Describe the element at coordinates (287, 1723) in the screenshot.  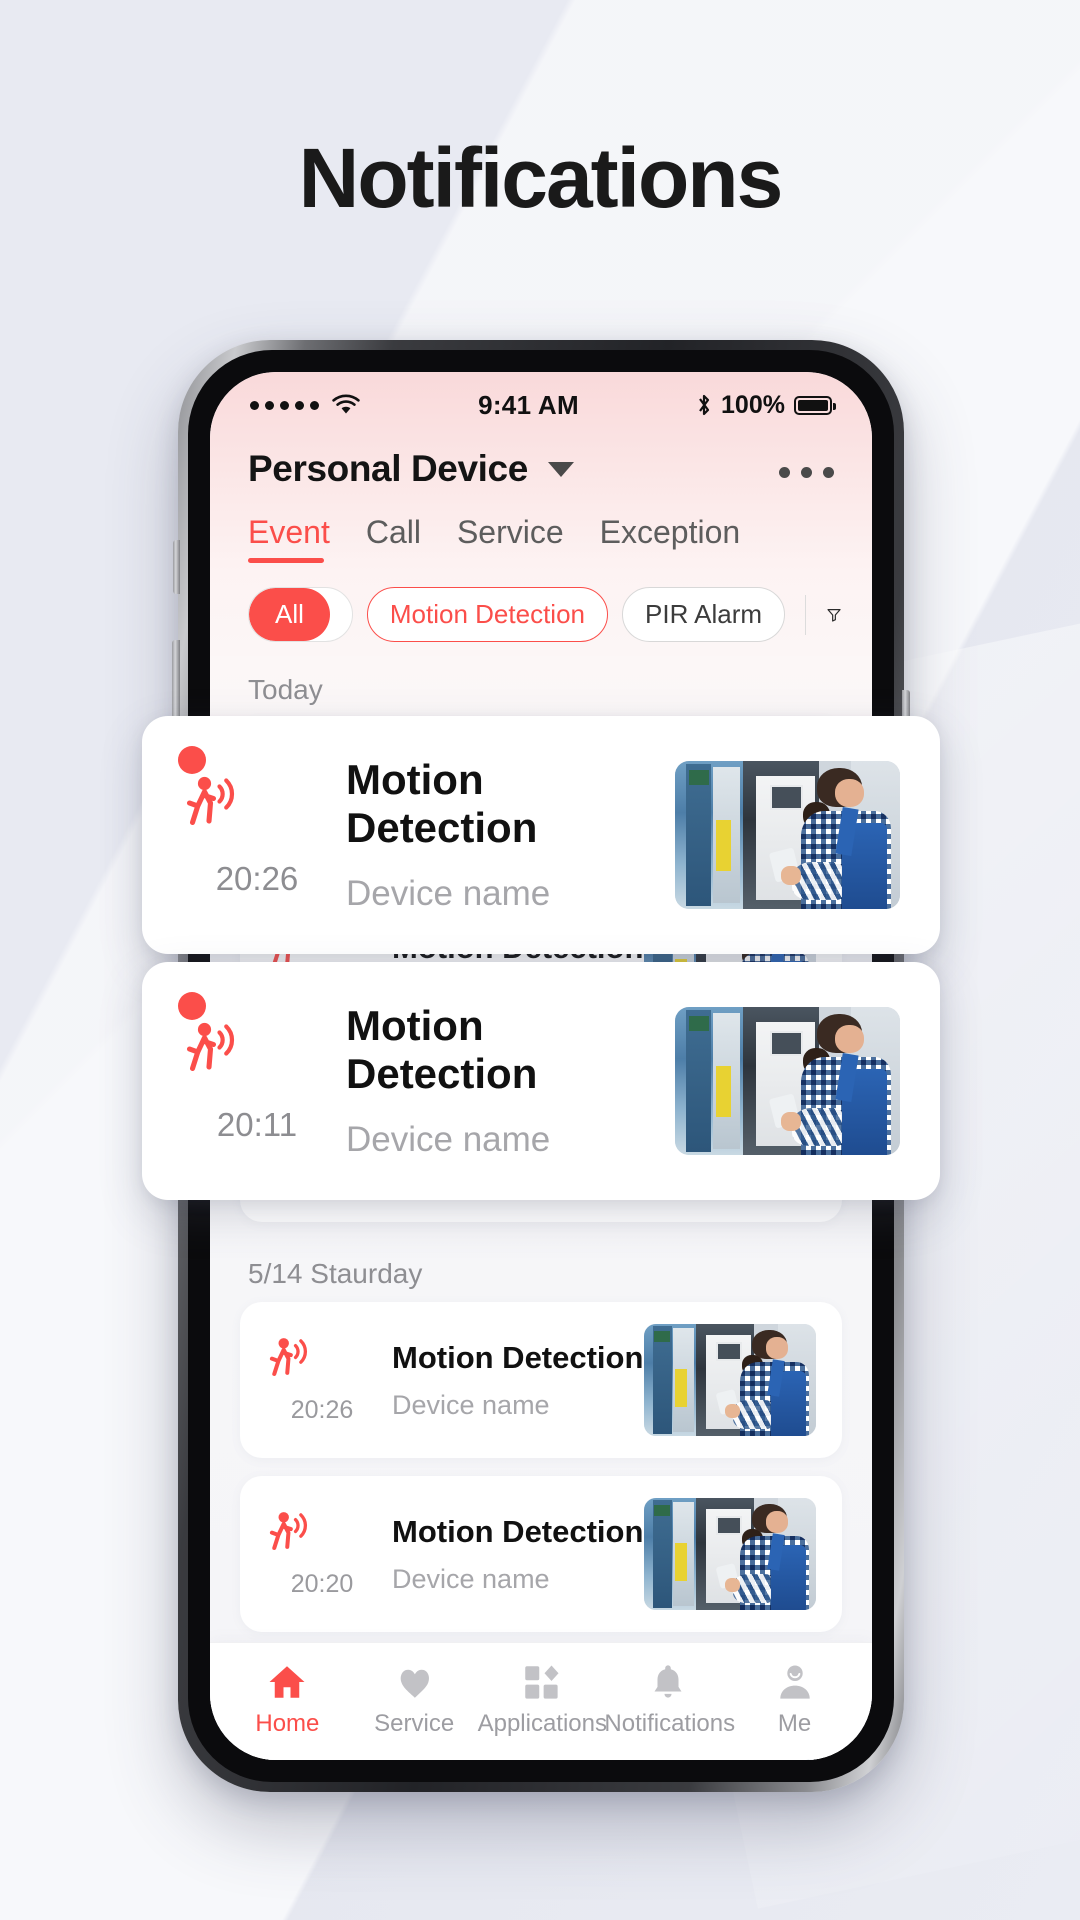
I see `nav-label-home: Home` at that location.